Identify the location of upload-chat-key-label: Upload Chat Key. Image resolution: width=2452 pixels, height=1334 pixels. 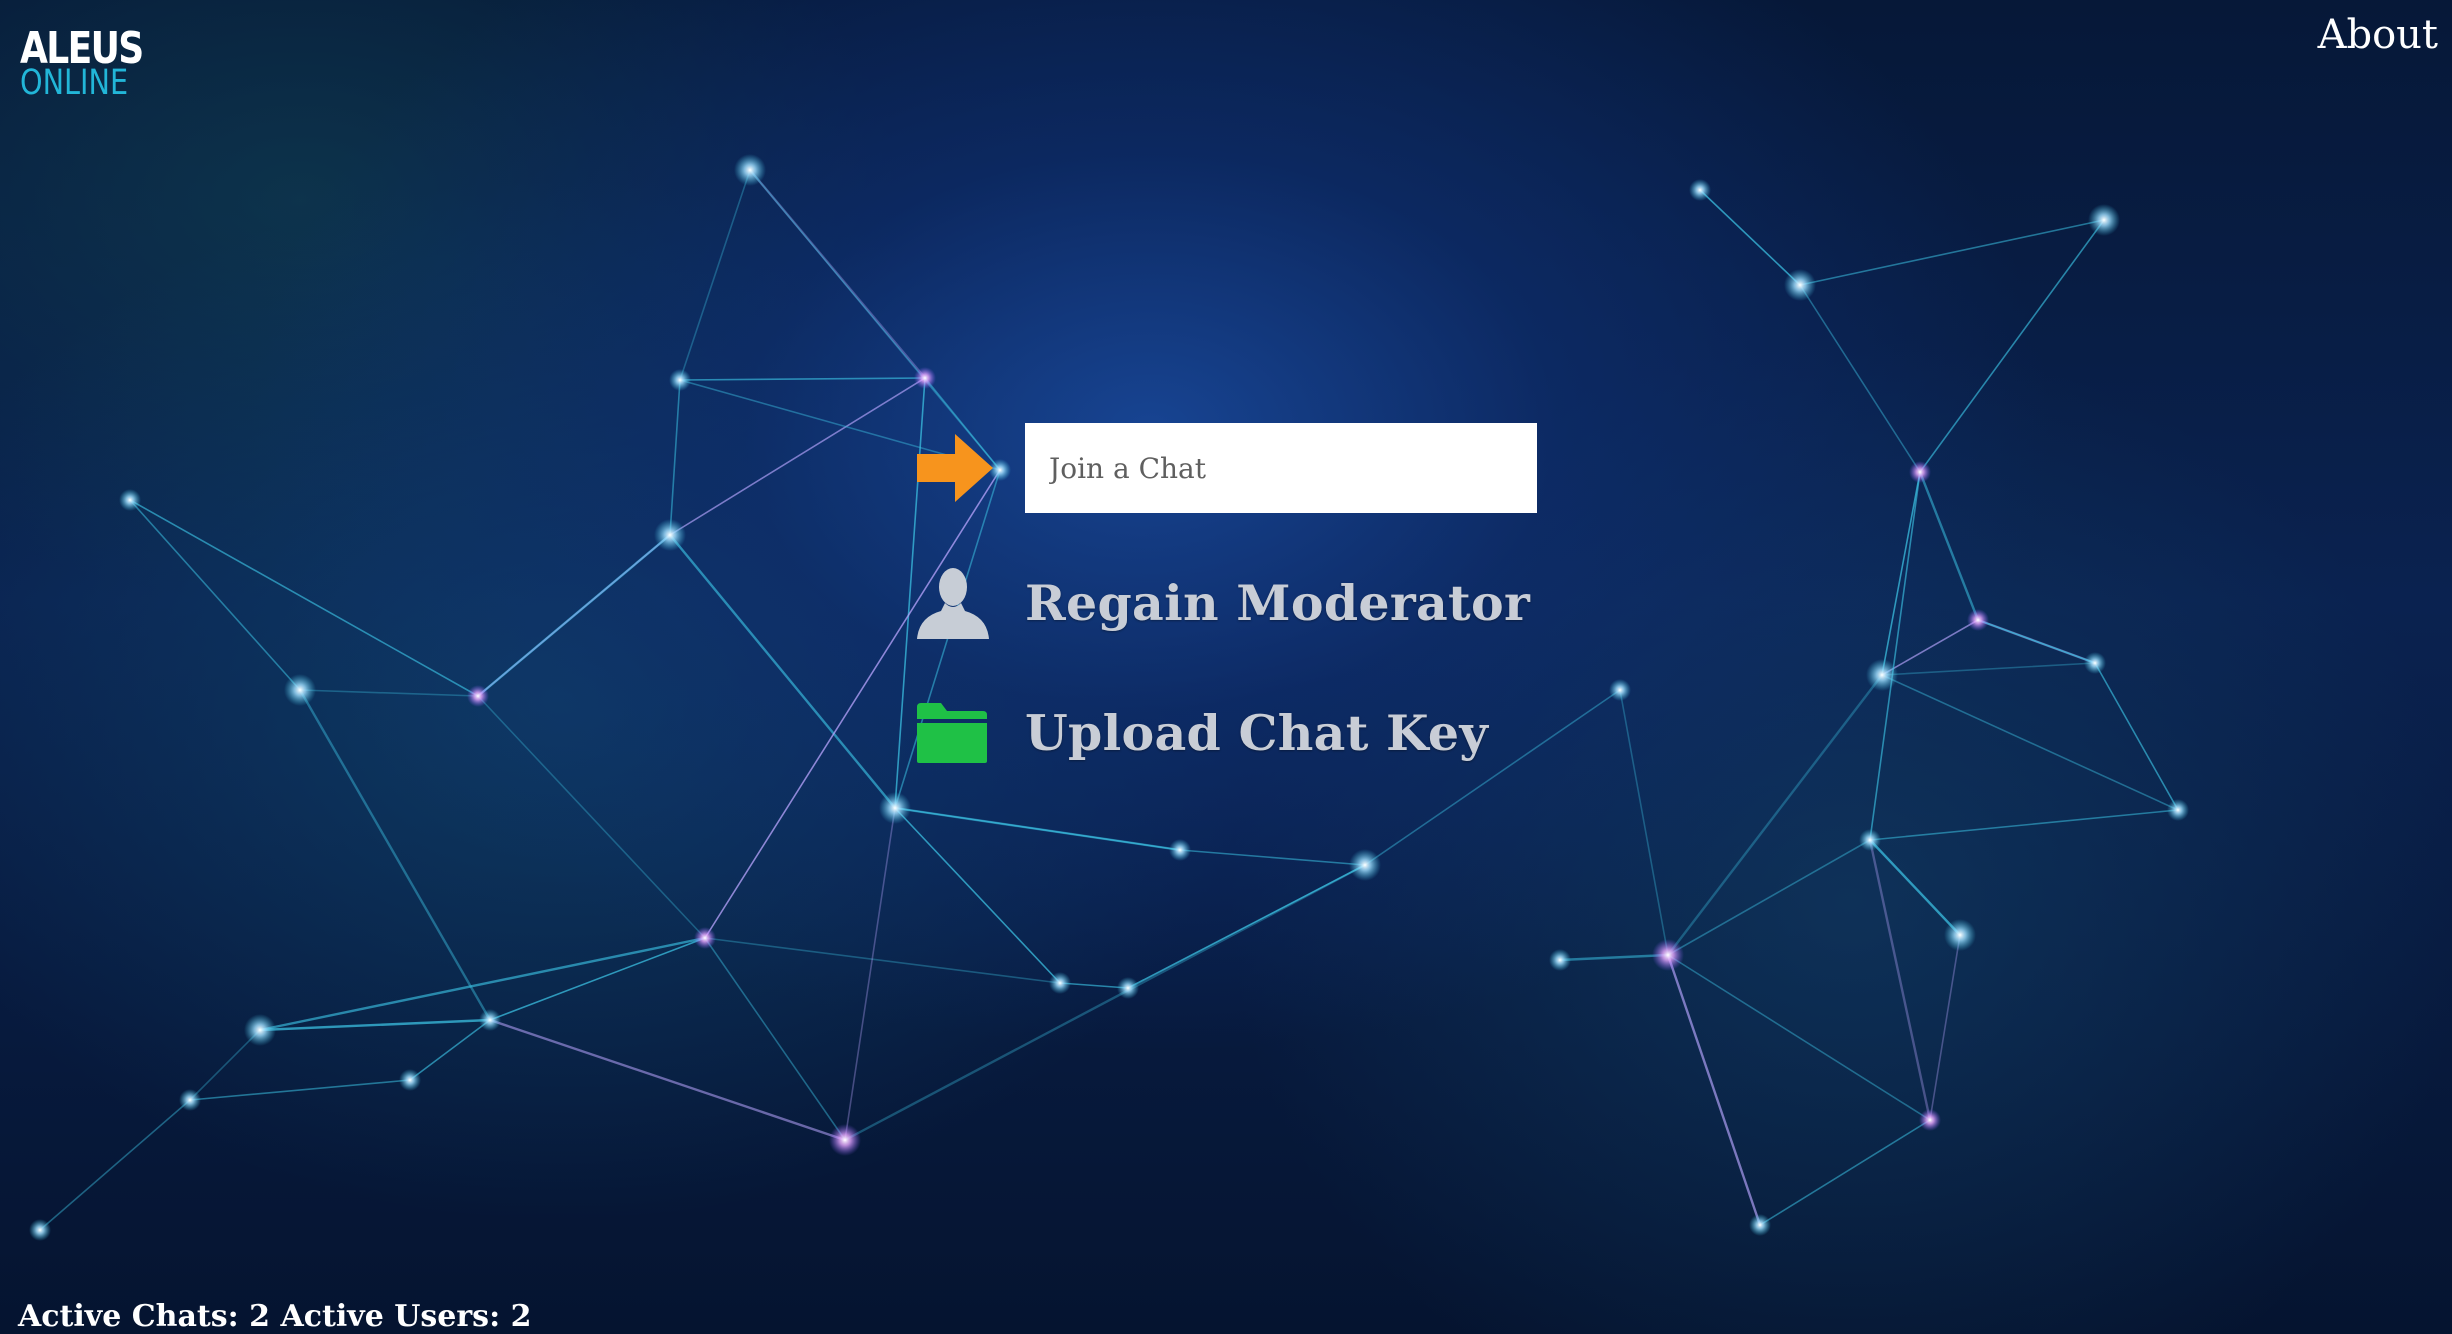
(1257, 733).